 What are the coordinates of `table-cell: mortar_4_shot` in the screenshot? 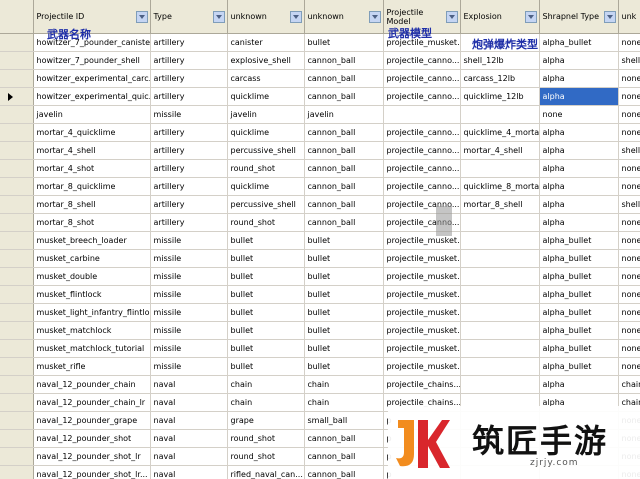 It's located at (92, 168).